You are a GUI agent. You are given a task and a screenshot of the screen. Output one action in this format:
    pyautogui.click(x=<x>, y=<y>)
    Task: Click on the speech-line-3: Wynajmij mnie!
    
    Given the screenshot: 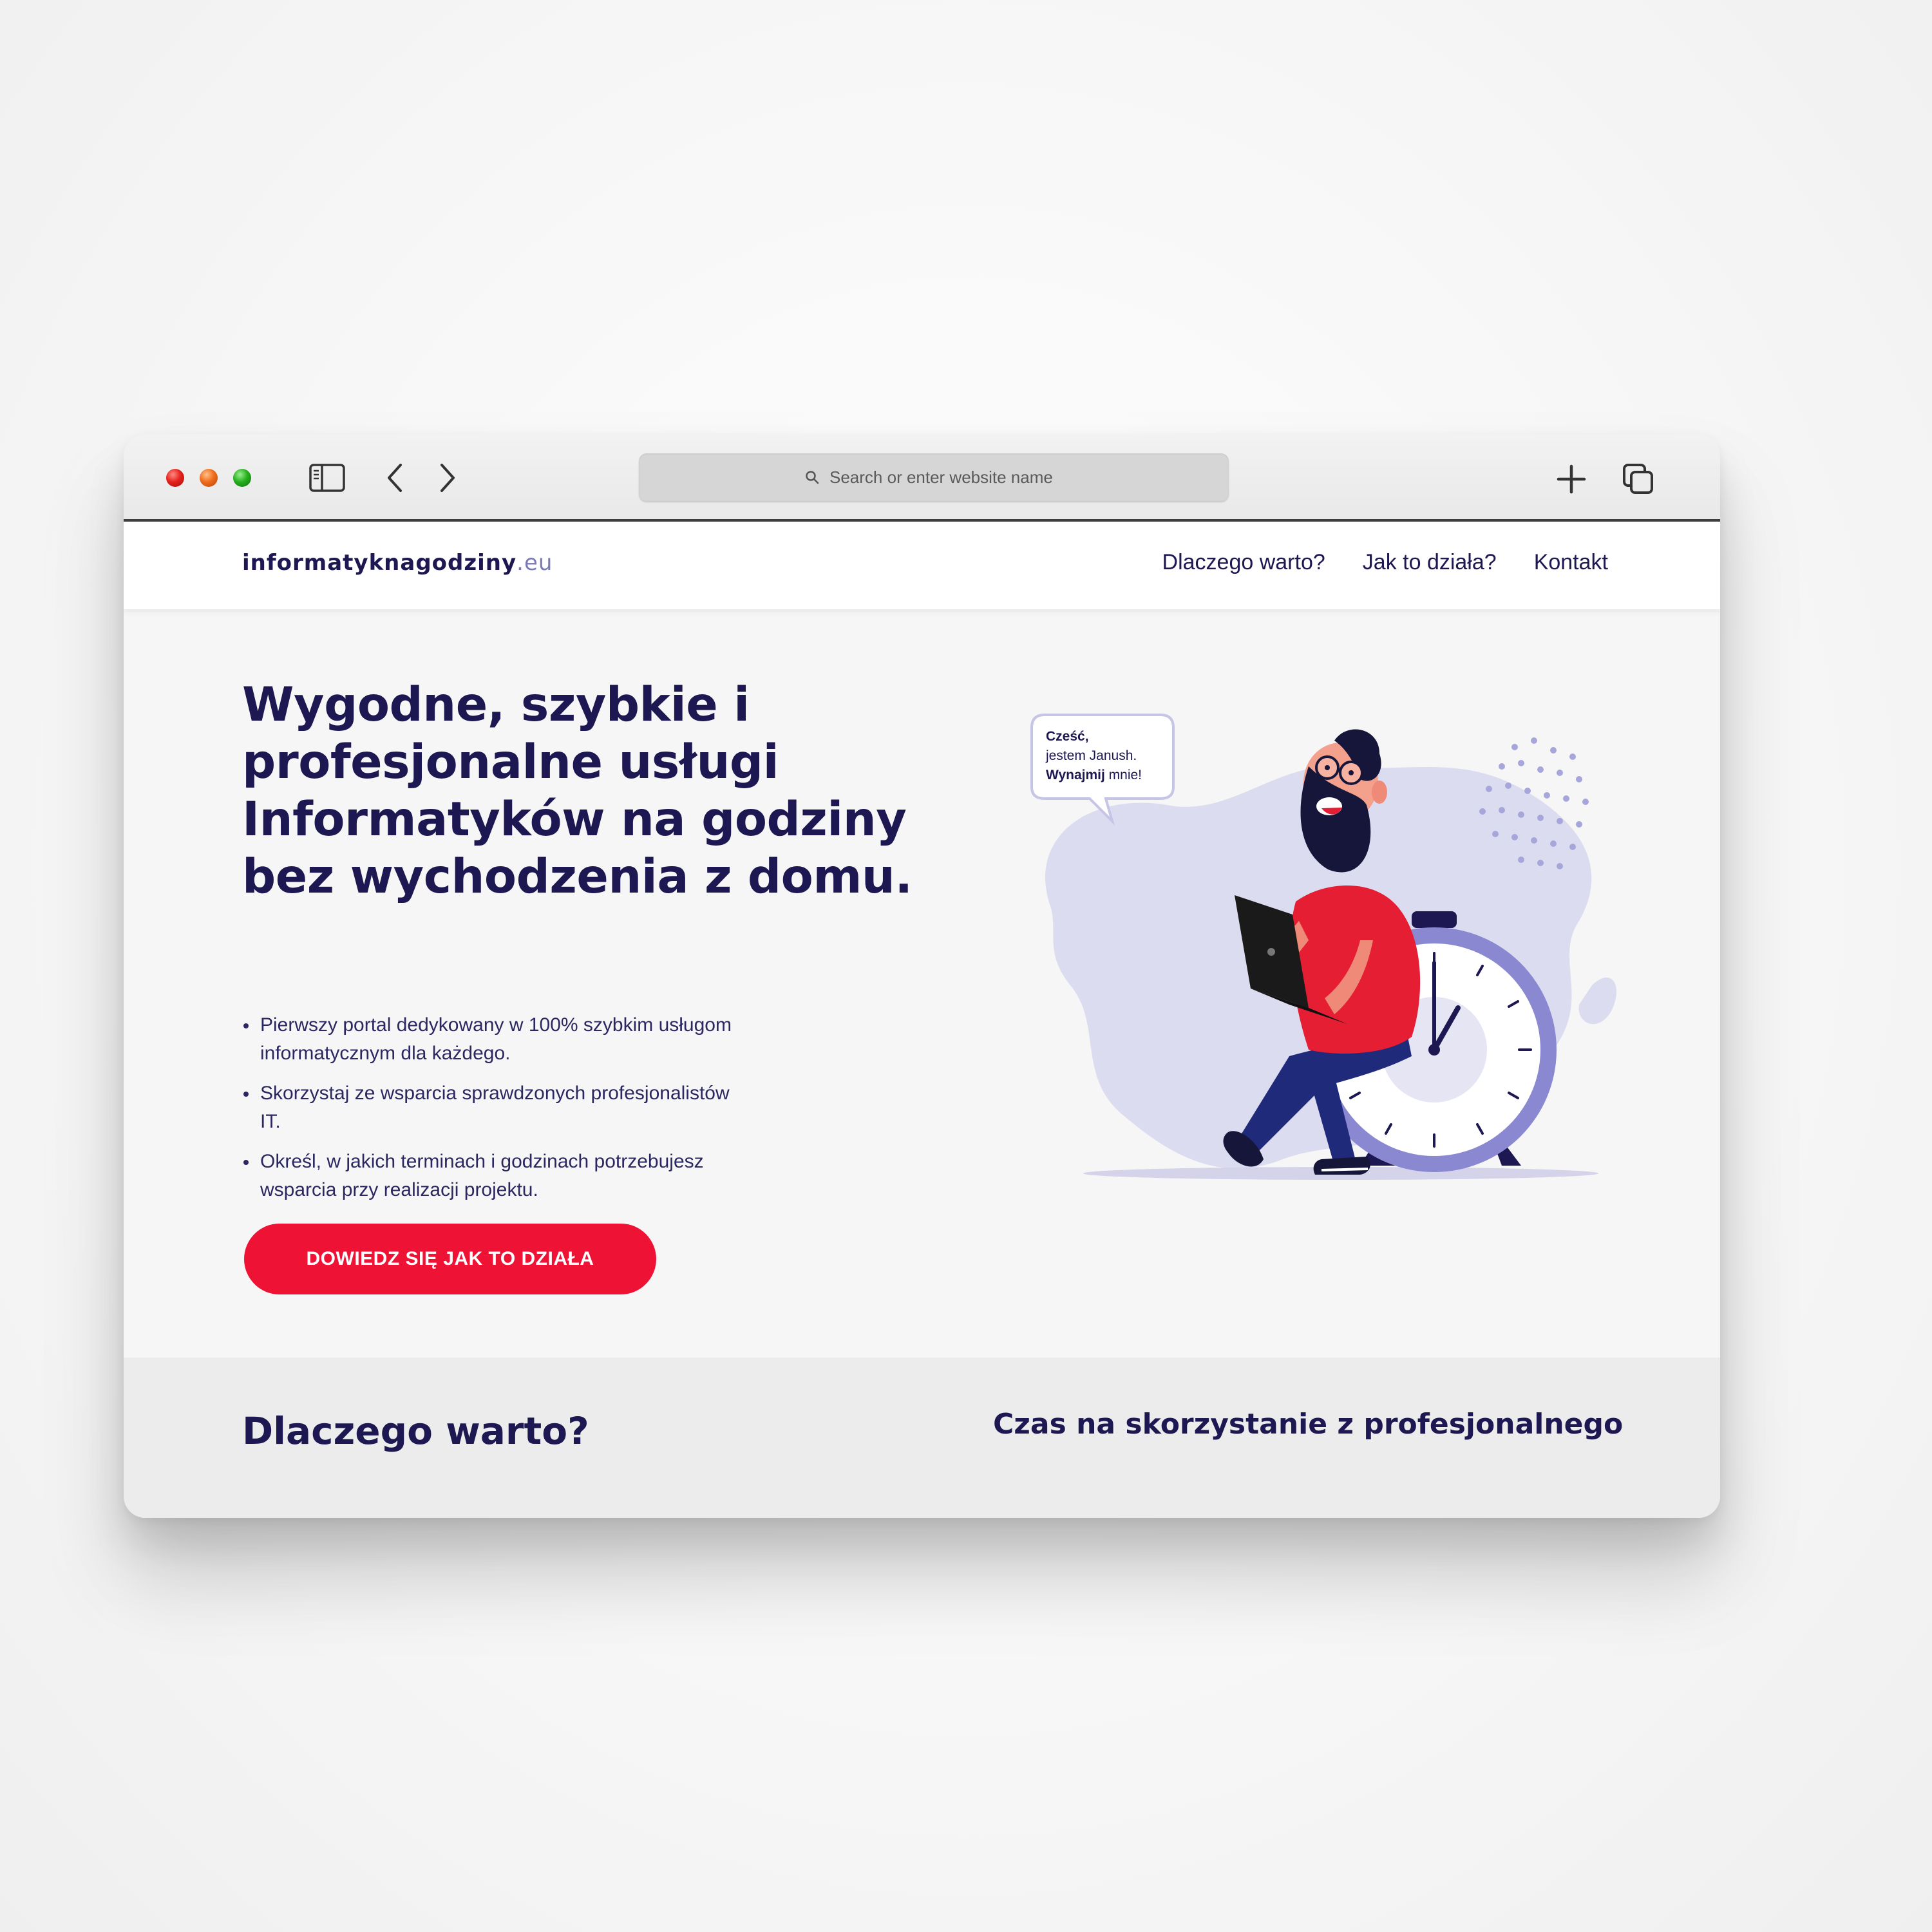 What is the action you would take?
    pyautogui.click(x=1094, y=775)
    